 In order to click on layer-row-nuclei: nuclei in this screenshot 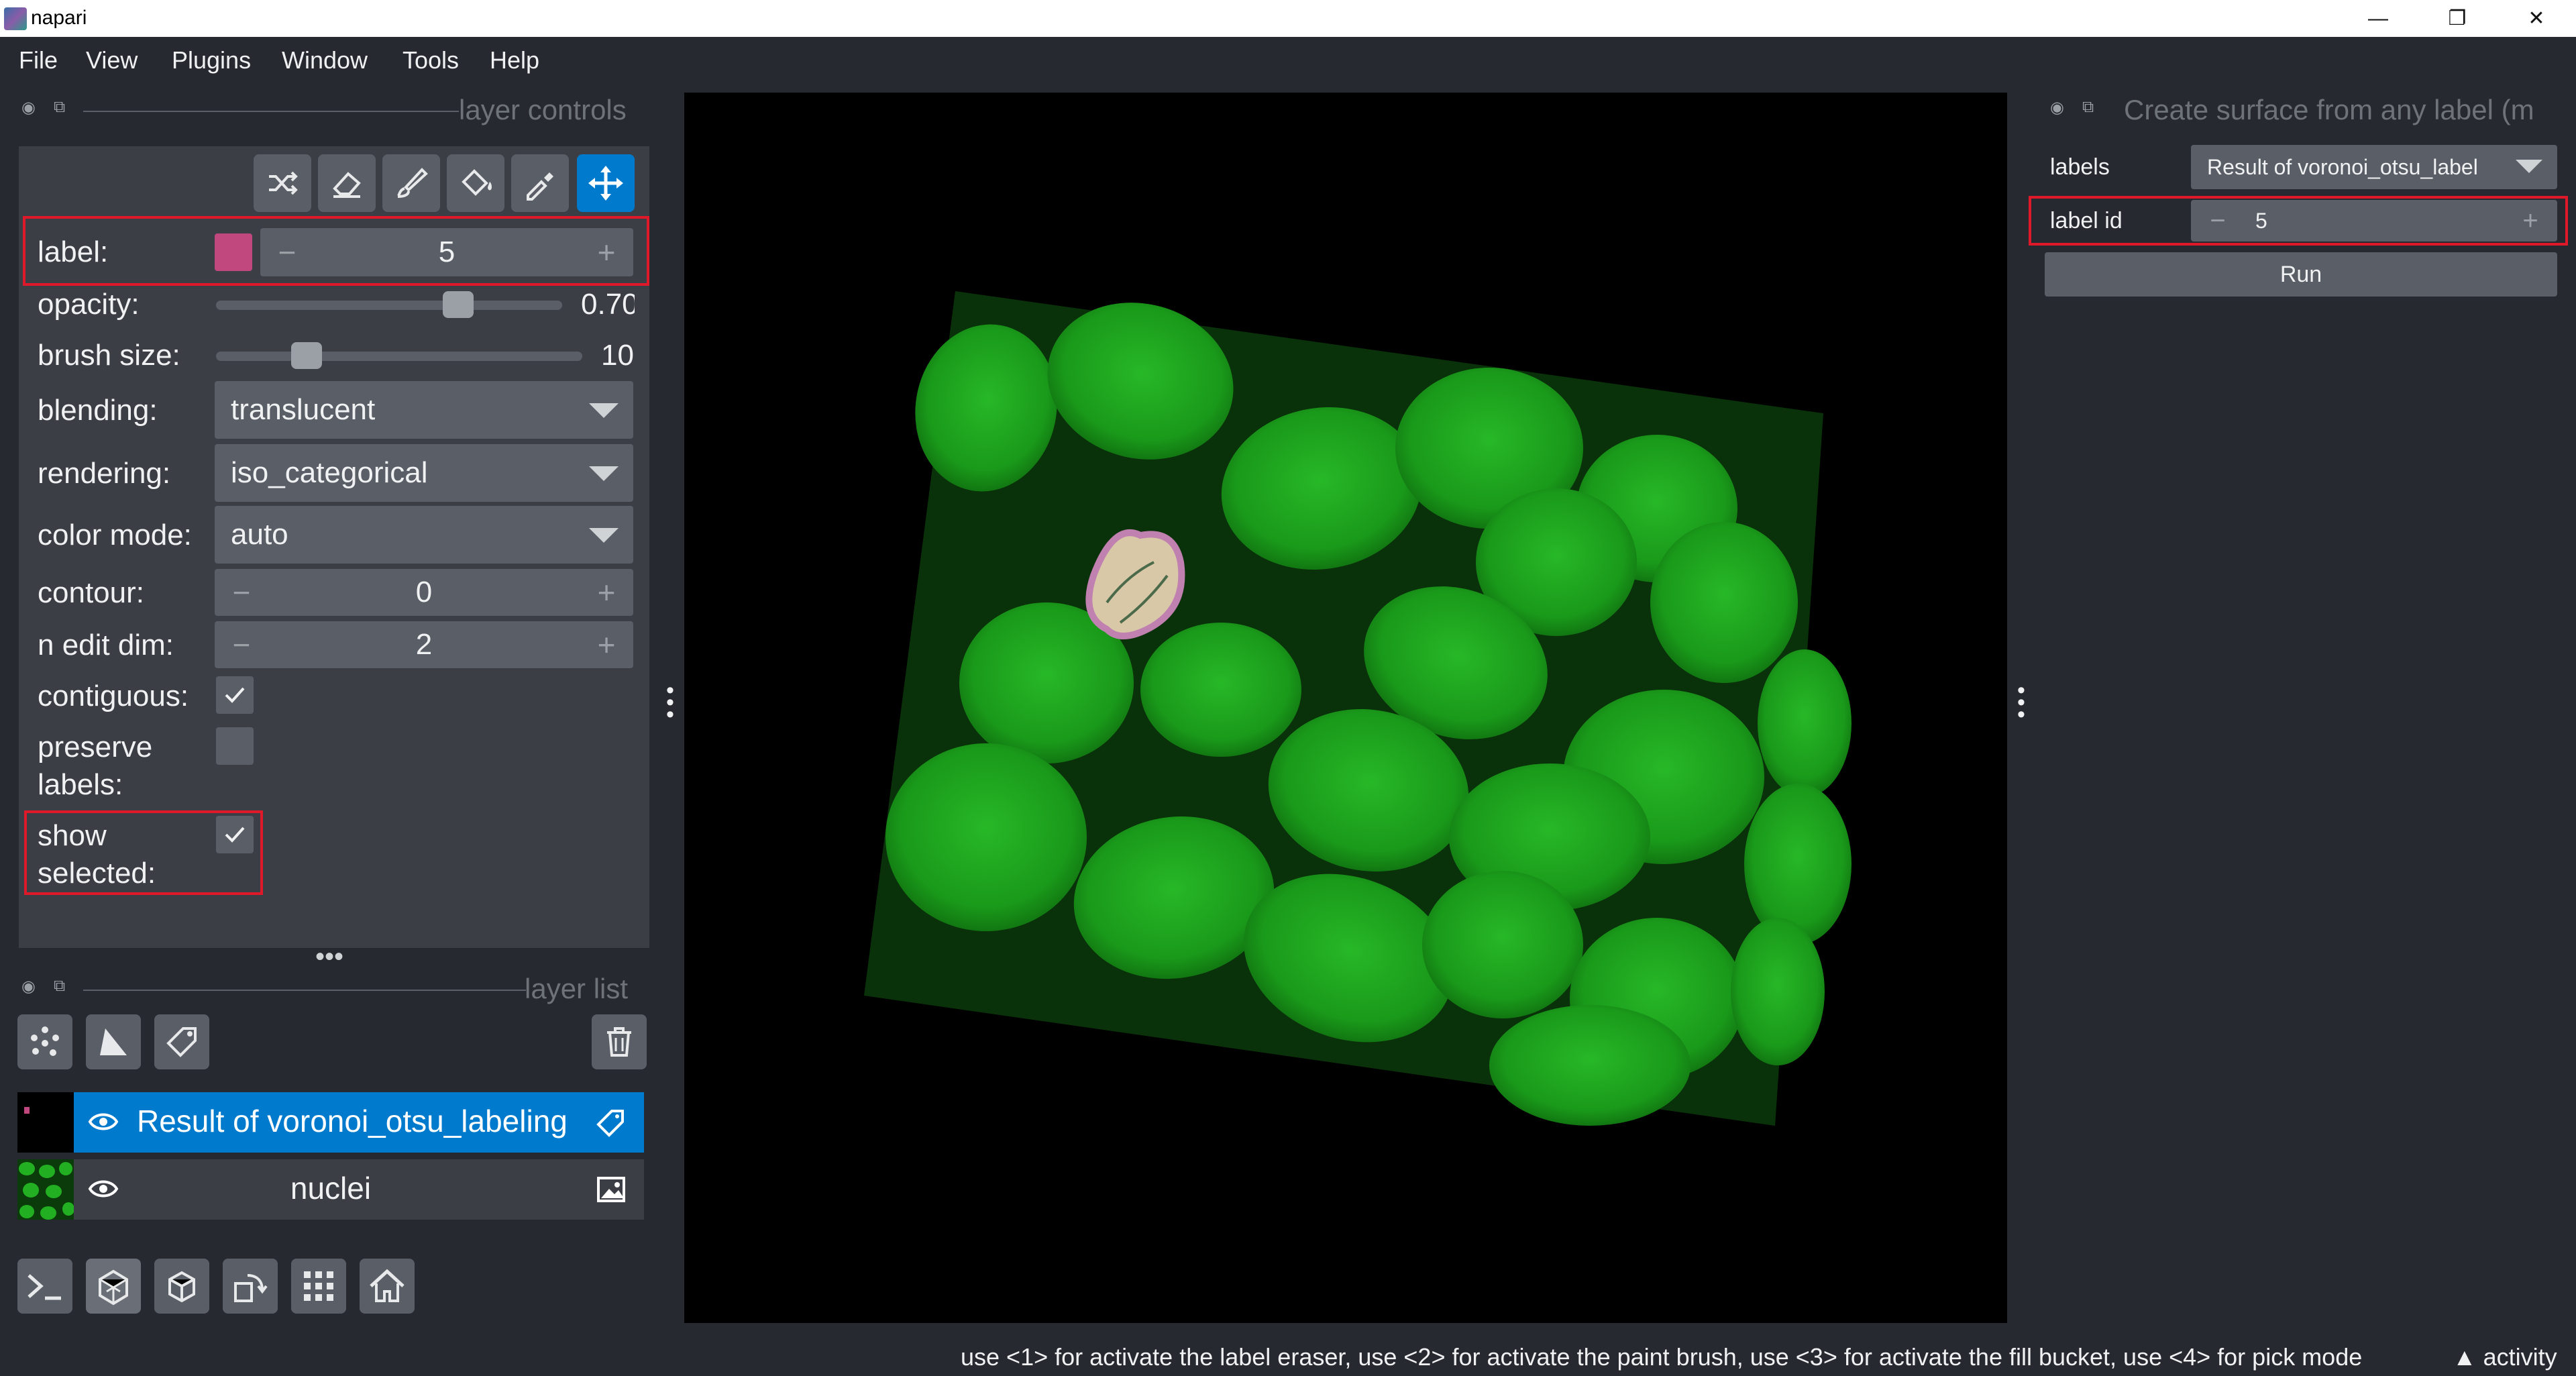, I will do `click(330, 1189)`.